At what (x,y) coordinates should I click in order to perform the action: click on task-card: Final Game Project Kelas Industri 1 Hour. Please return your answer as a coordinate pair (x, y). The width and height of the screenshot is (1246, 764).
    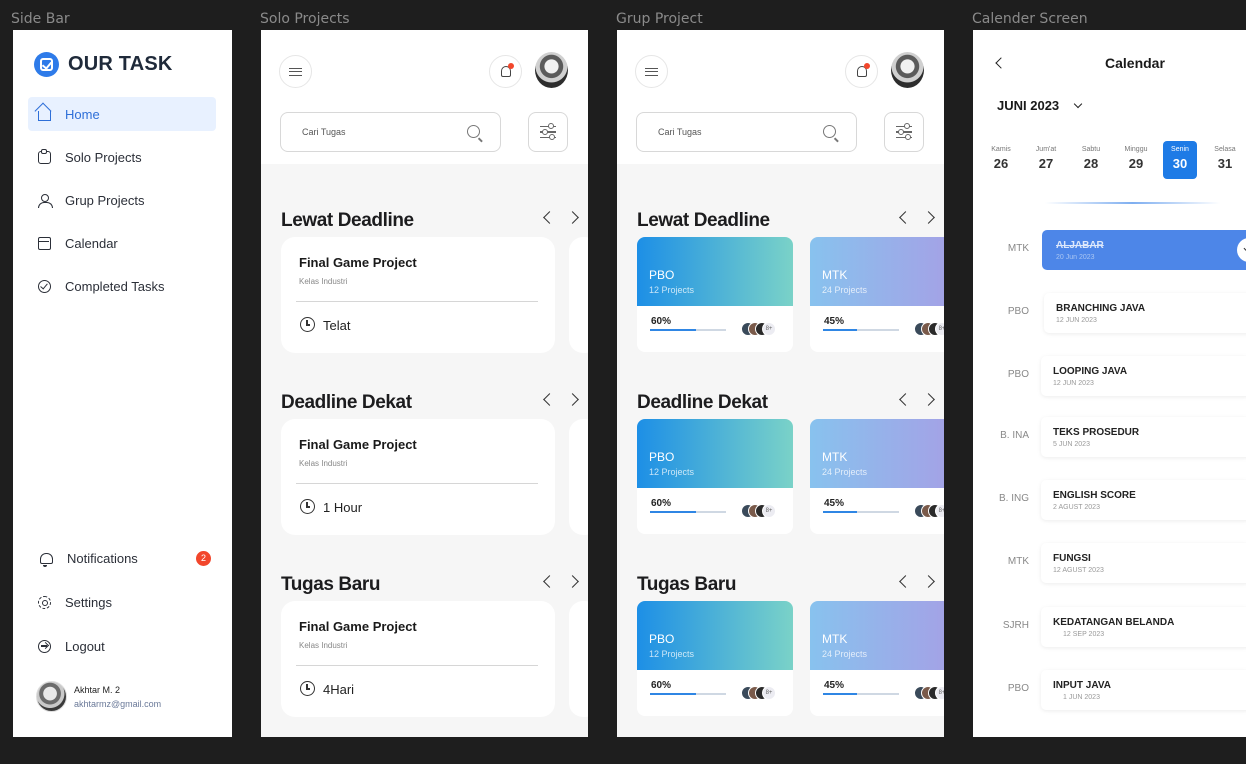
    Looking at the image, I should click on (418, 477).